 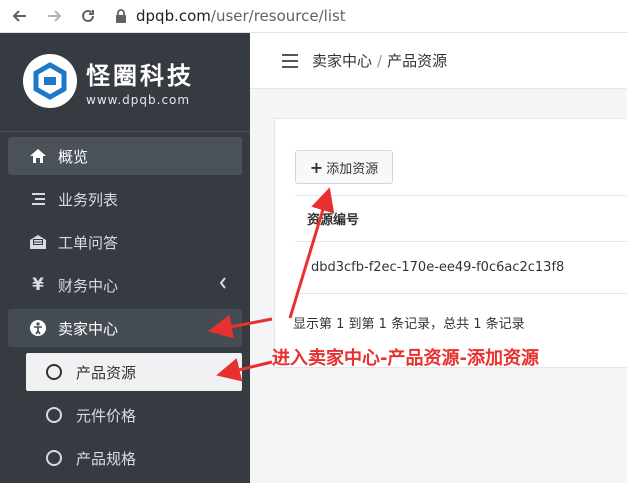 I want to click on sidebar-subitem-product-specs: 产品规格, so click(x=134, y=458).